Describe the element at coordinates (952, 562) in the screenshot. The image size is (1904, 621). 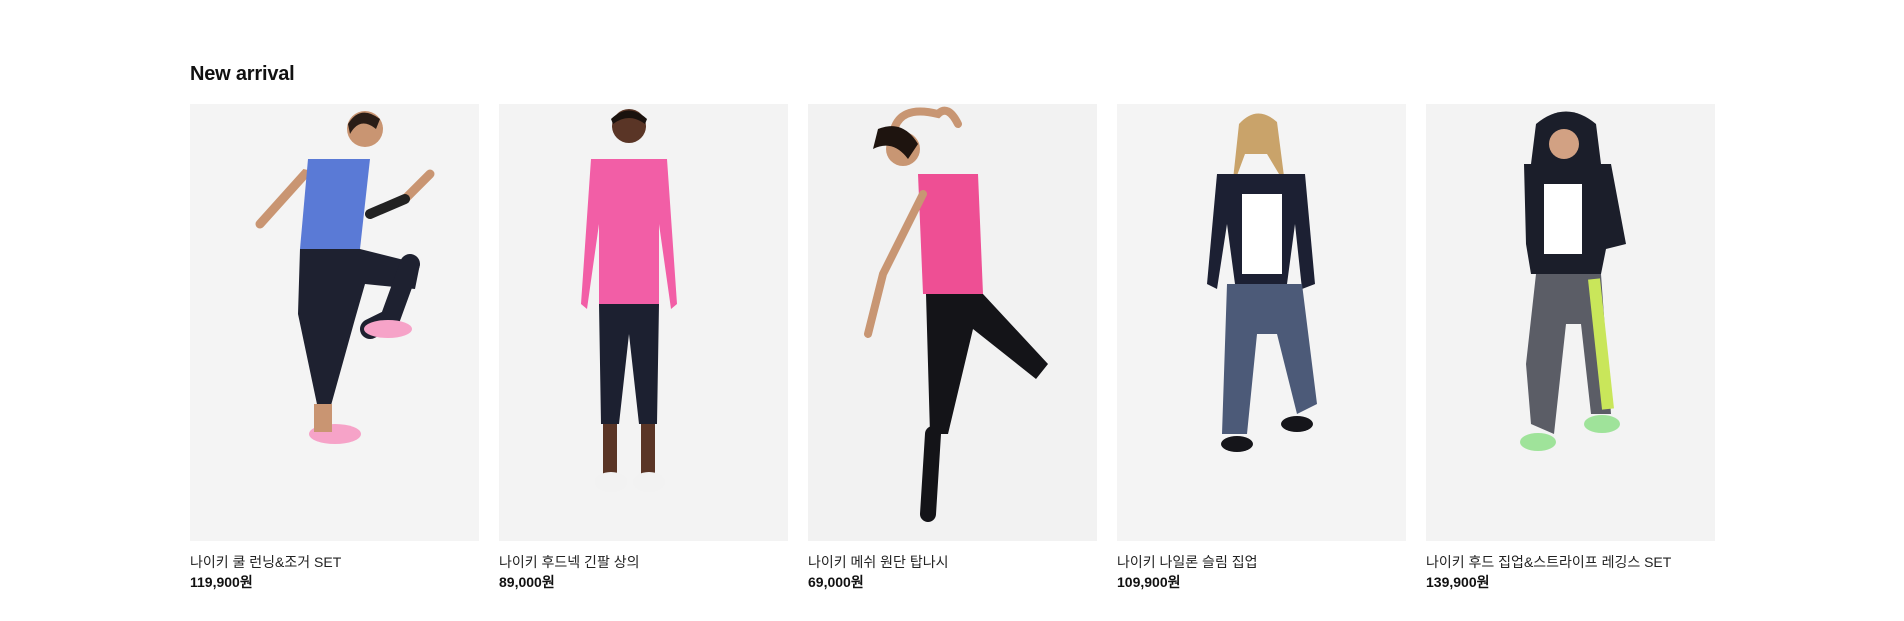
I see `product-name: 나이키 메쉬 원단 탑나시` at that location.